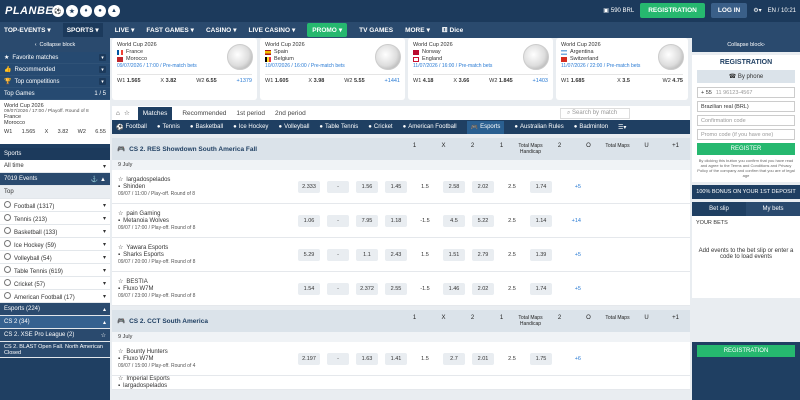  What do you see at coordinates (485, 127) in the screenshot?
I see `sport-tab-esports: 🎮 Esports` at bounding box center [485, 127].